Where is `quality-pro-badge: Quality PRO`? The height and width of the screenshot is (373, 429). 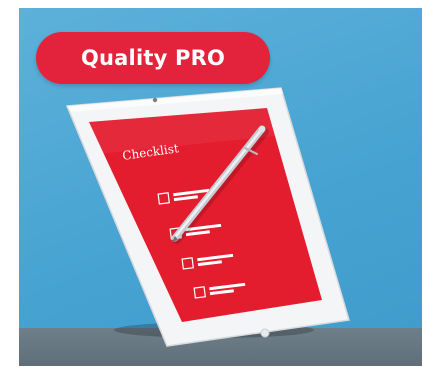 quality-pro-badge: Quality PRO is located at coordinates (153, 58).